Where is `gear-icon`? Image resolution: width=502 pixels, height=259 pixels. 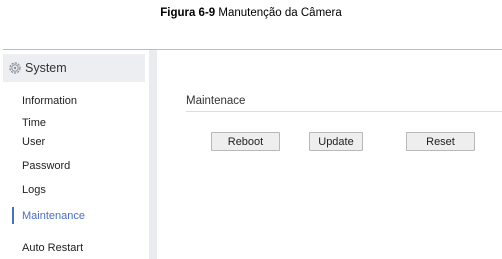
gear-icon is located at coordinates (15, 68).